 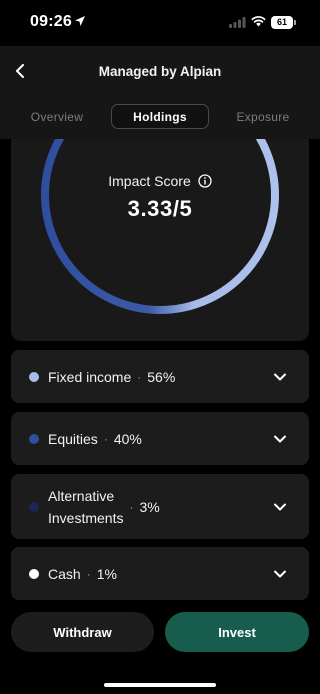 What do you see at coordinates (160, 573) in the screenshot?
I see `allocation-row-cash: Cash · 1%` at bounding box center [160, 573].